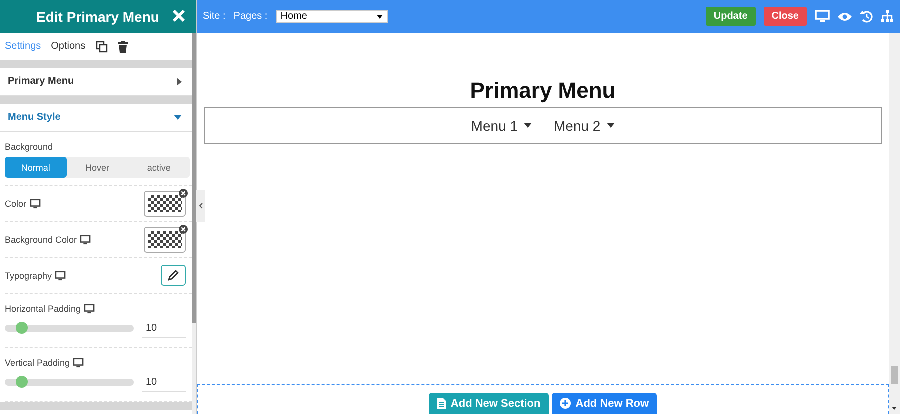  Describe the element at coordinates (894, 408) in the screenshot. I see `scroll-down-icon` at that location.